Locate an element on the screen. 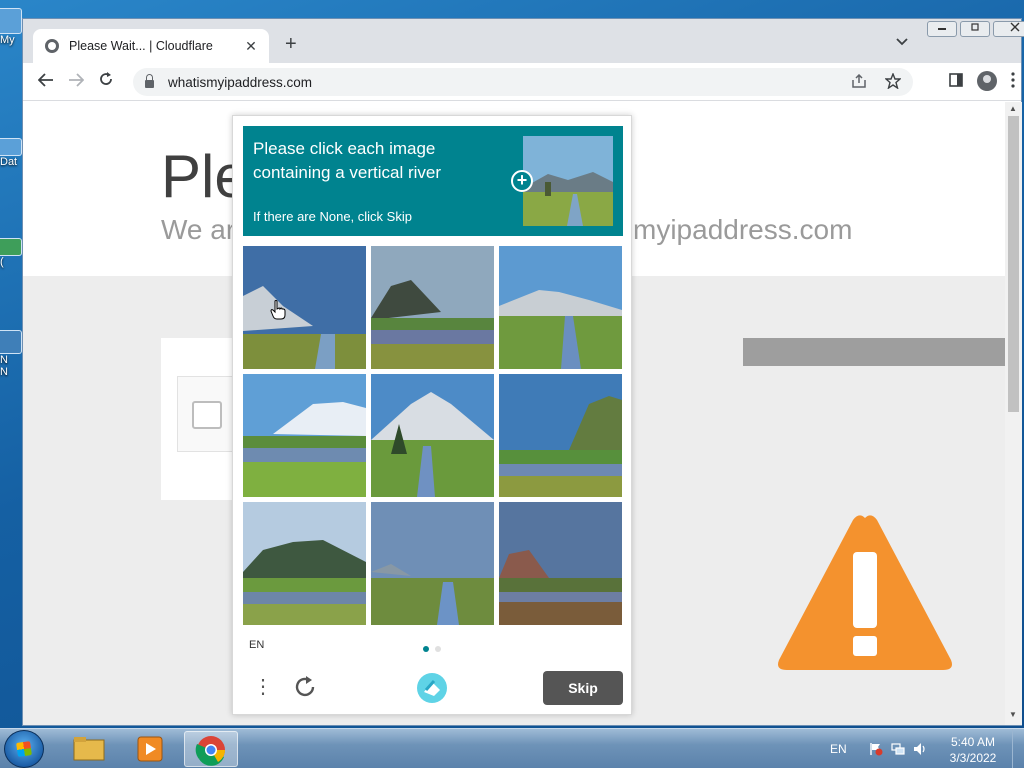 The height and width of the screenshot is (768, 1024). refresh-icon is located at coordinates (306, 687).